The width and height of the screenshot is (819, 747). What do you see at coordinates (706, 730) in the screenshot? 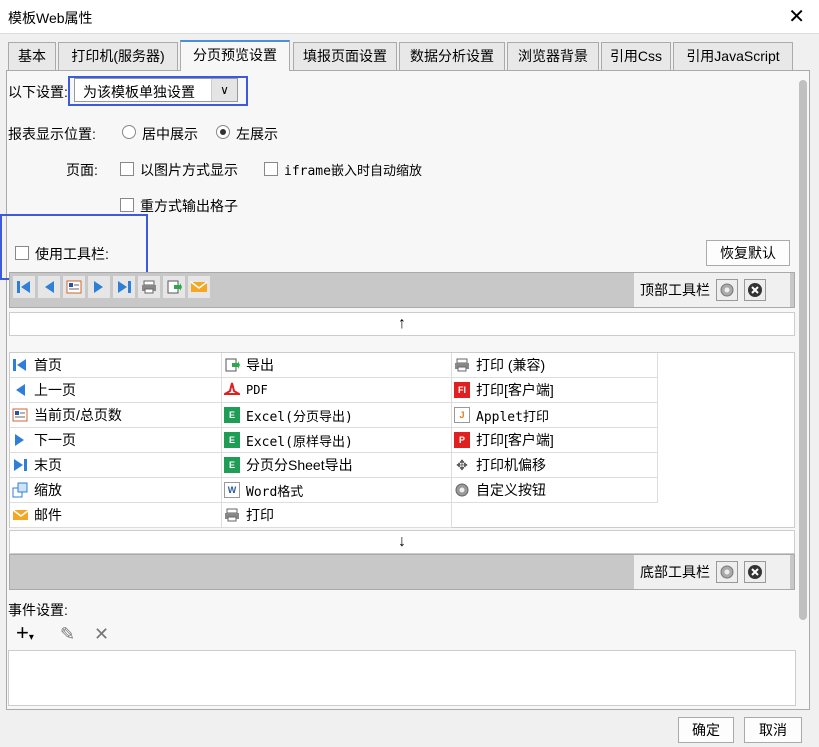
I see `ok-button: 确定` at bounding box center [706, 730].